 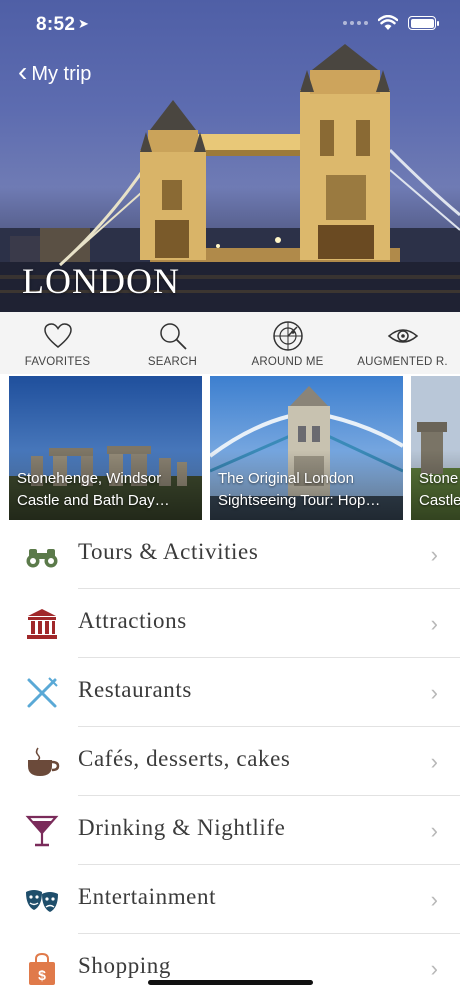 I want to click on category-label: Attractions, so click(x=132, y=620).